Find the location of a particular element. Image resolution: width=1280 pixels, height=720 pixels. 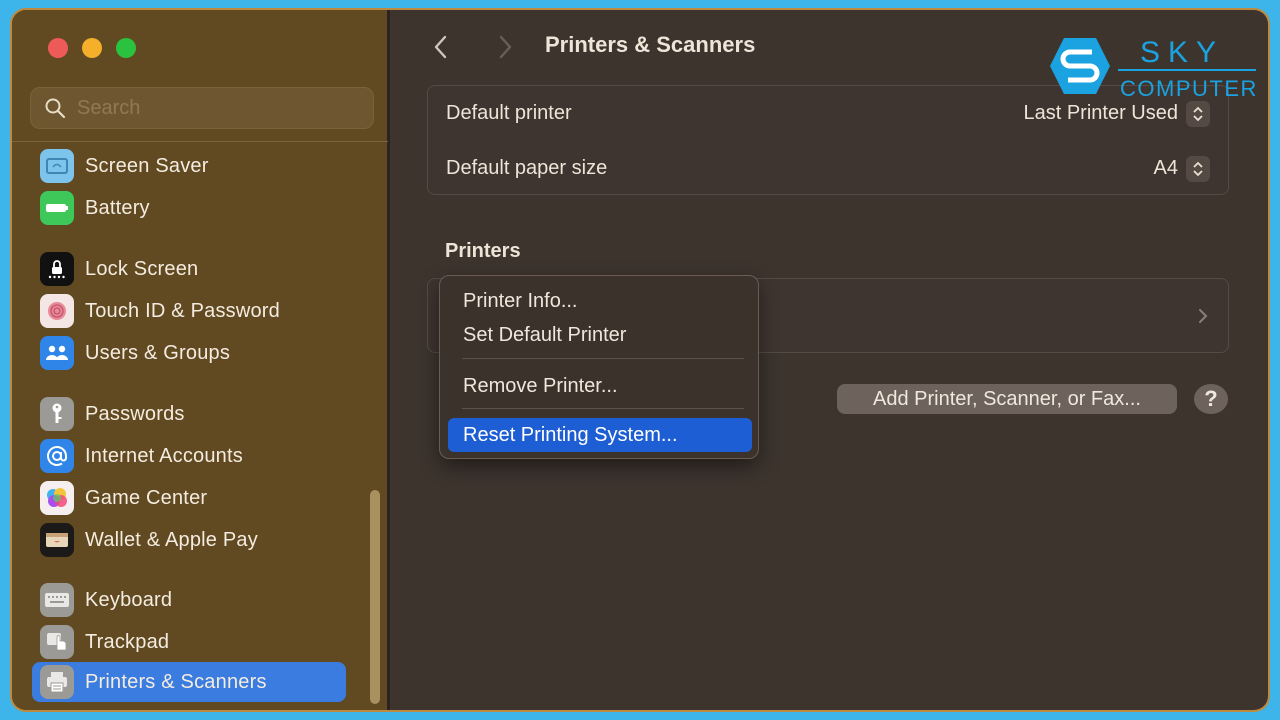

sidebar-item-printers-scanners: Printers & Scanners is located at coordinates (189, 682).